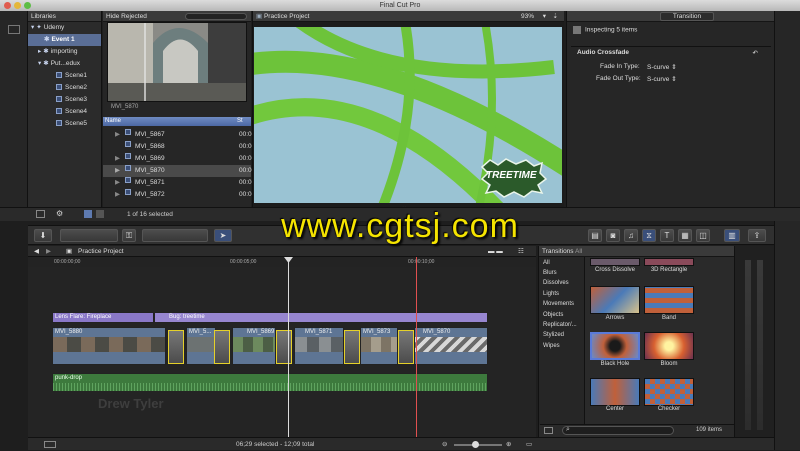  I want to click on photos-browser-button: ▤, so click(595, 235).